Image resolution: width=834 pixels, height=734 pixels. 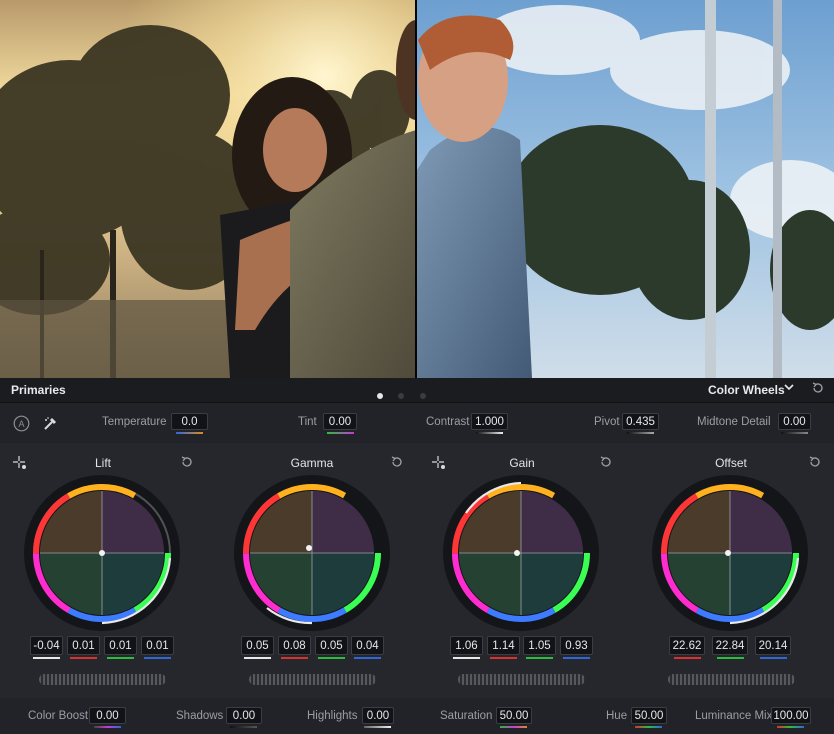 I want to click on gamma-y-value: 0.05, so click(x=257, y=645).